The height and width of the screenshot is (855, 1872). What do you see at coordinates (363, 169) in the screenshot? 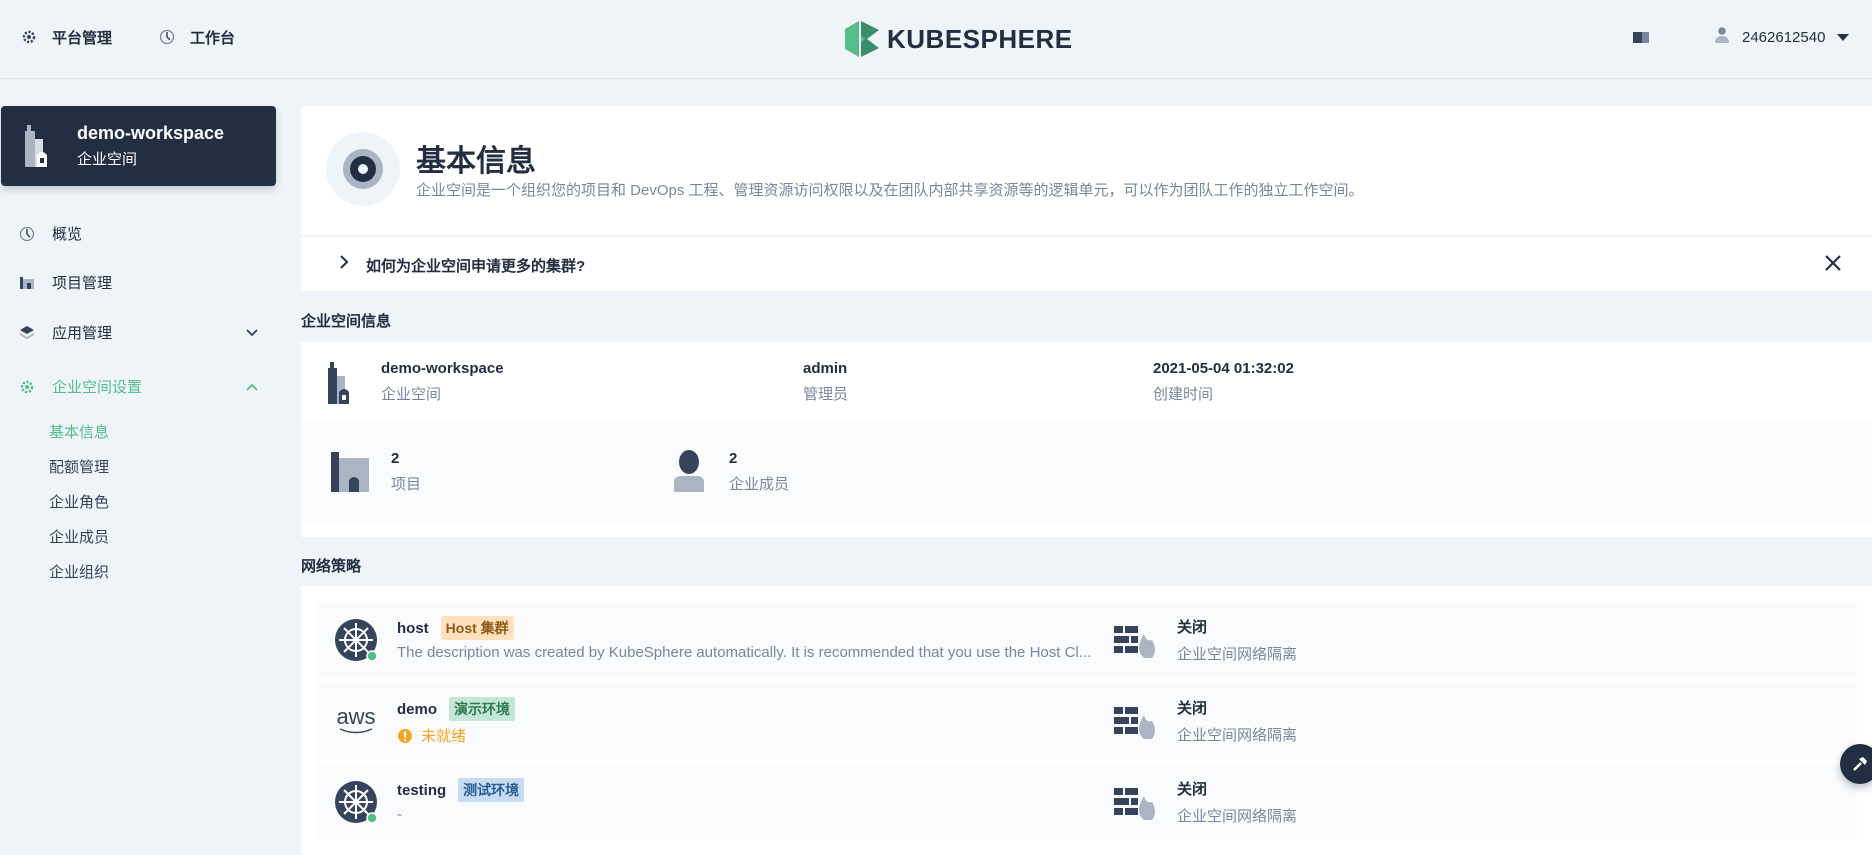
I see `info-header-icon` at bounding box center [363, 169].